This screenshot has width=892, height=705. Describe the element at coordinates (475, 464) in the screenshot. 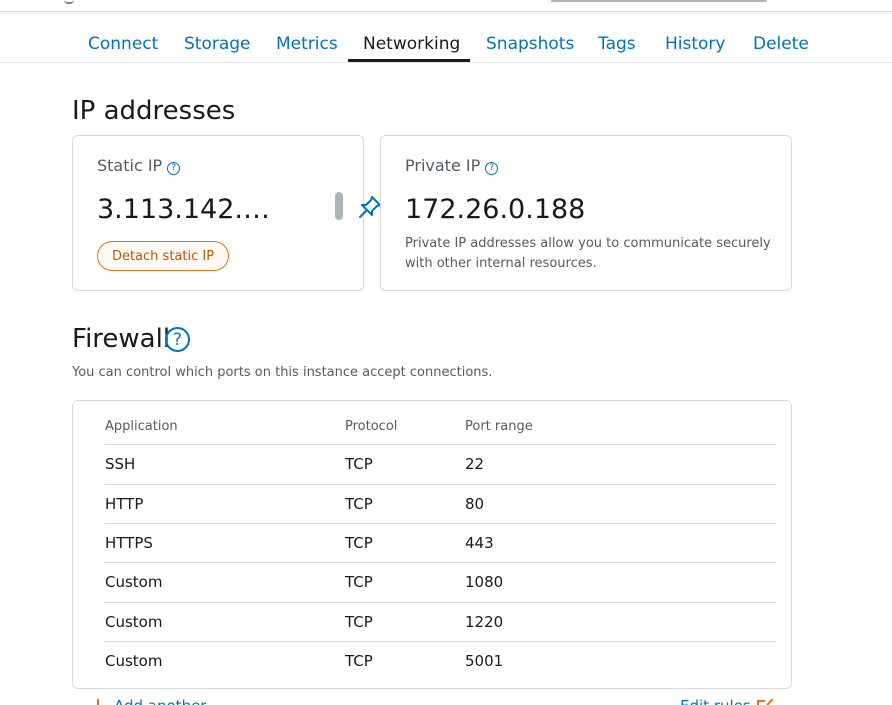

I see `cell-port-range: 22` at that location.